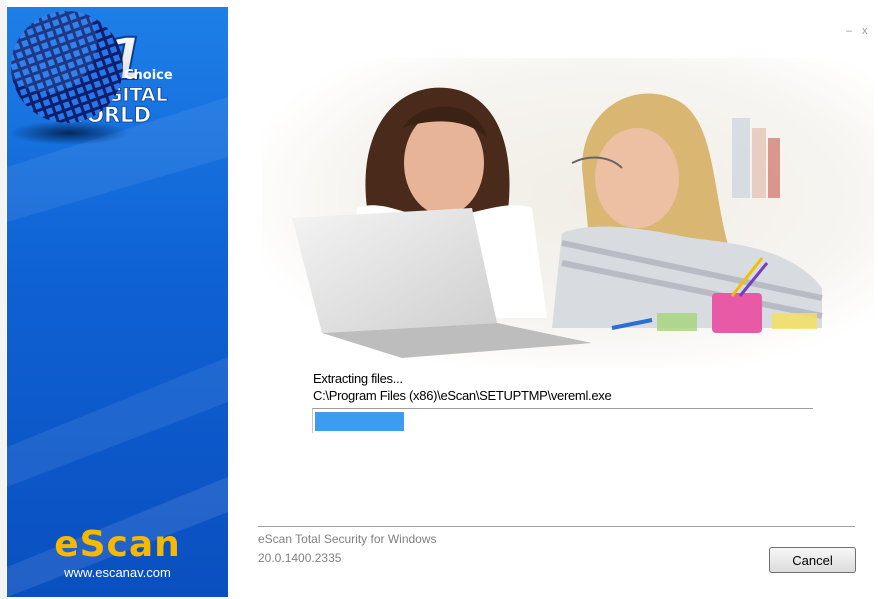  Describe the element at coordinates (117, 544) in the screenshot. I see `brand-name: eScan` at that location.